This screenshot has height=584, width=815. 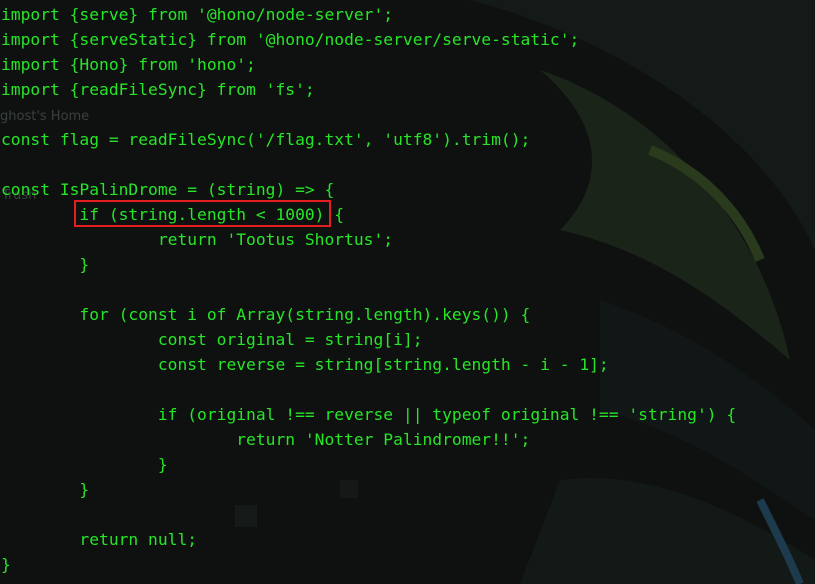 What do you see at coordinates (197, 14) in the screenshot?
I see `code-line: import {serve} from '@hono/node-server';` at bounding box center [197, 14].